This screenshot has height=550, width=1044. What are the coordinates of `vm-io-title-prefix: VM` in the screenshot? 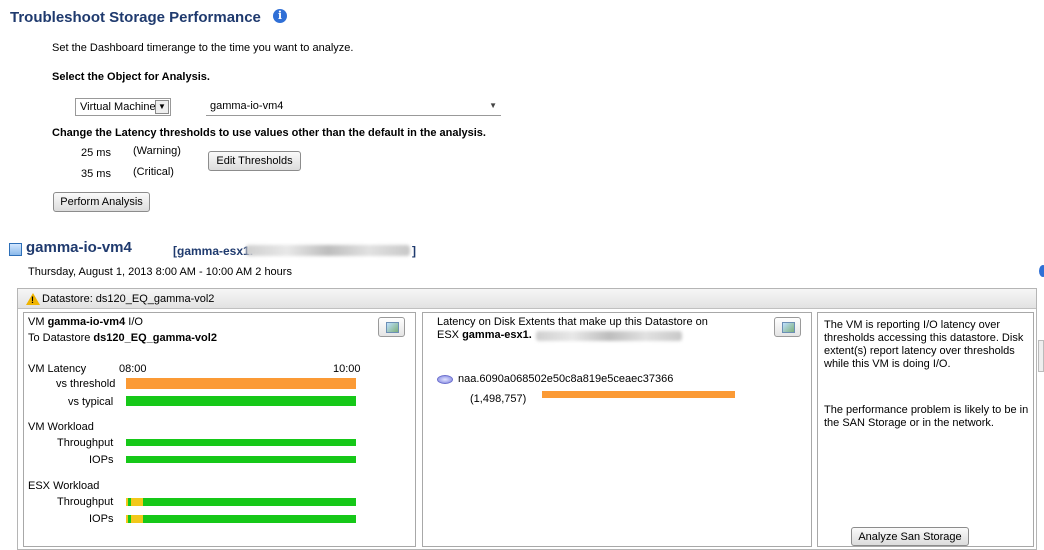 It's located at (38, 322).